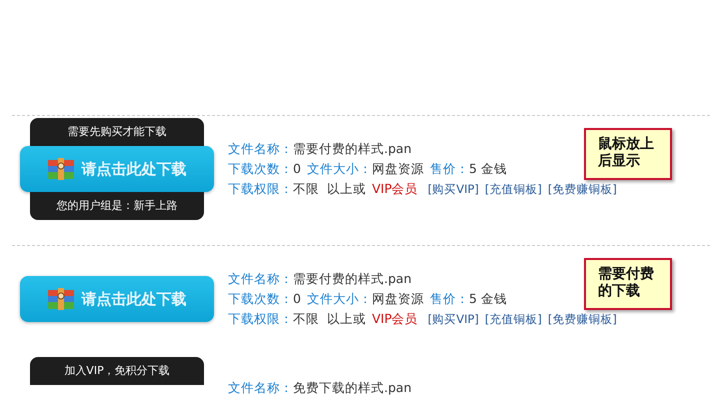  I want to click on tooltip: 需要先购买才能下载, so click(117, 132).